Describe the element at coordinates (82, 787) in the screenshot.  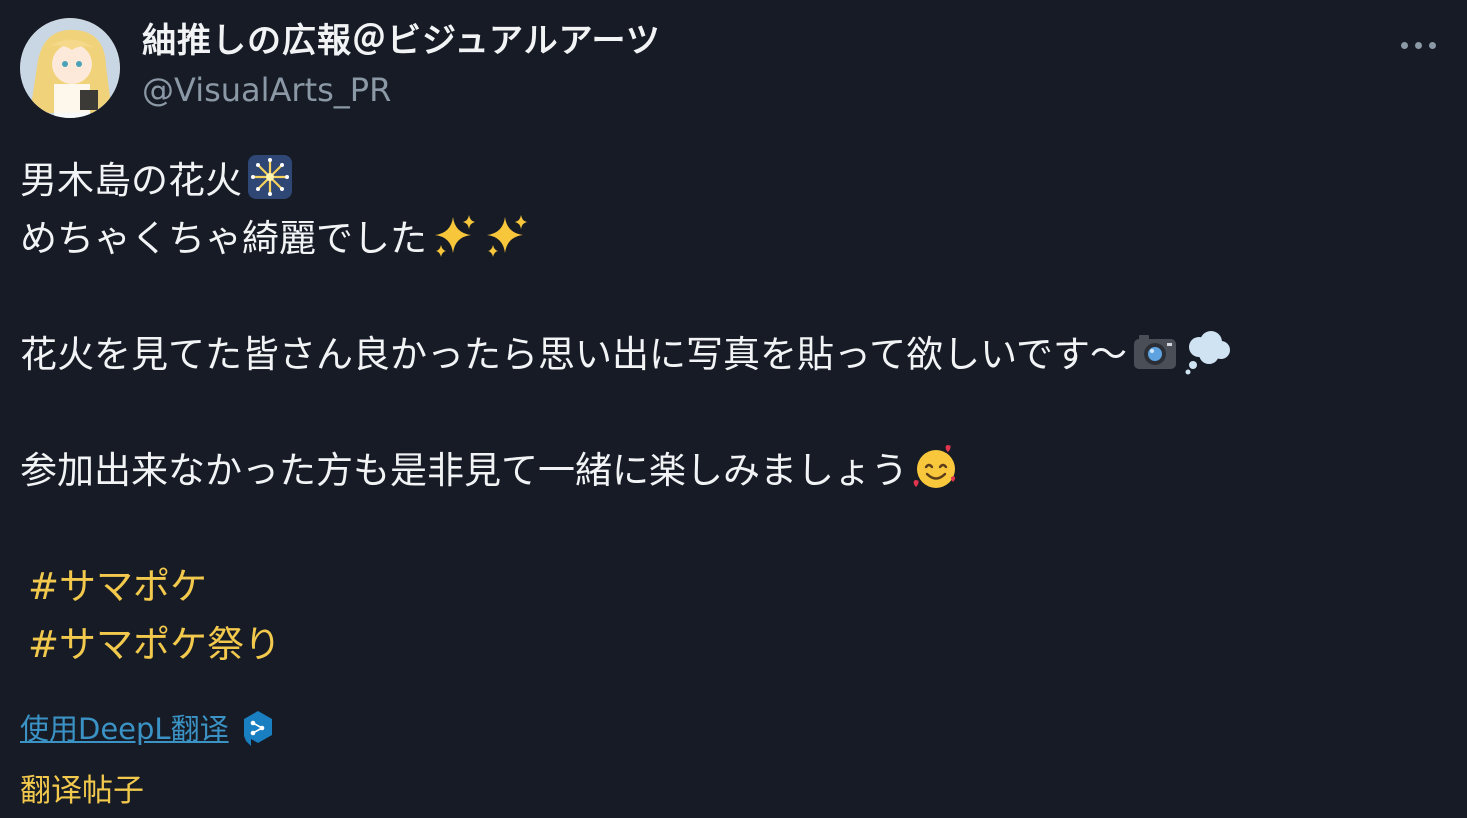
I see `translate-post-button: 翻译帖子` at that location.